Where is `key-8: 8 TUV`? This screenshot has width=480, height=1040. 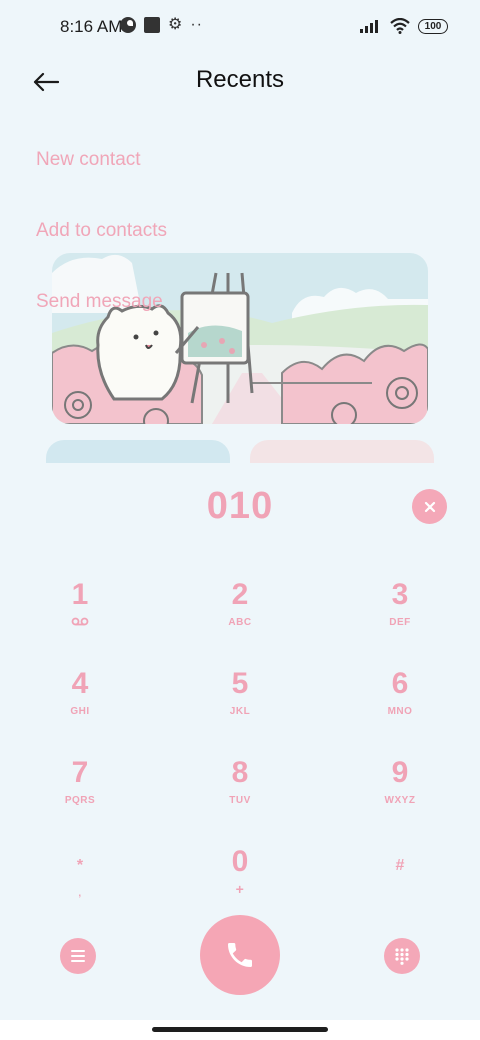 key-8: 8 TUV is located at coordinates (240, 791).